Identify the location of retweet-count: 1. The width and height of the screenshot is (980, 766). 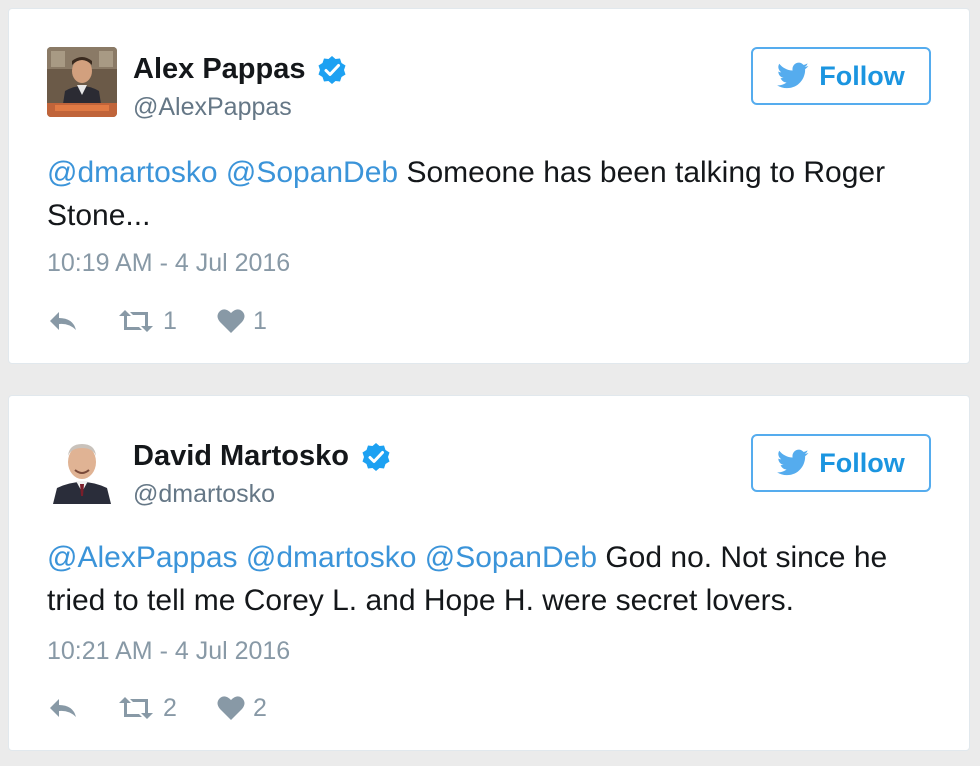
(170, 320).